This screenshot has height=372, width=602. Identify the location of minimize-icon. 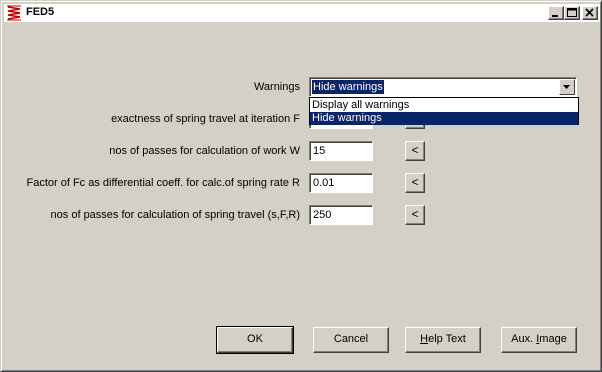
(555, 16).